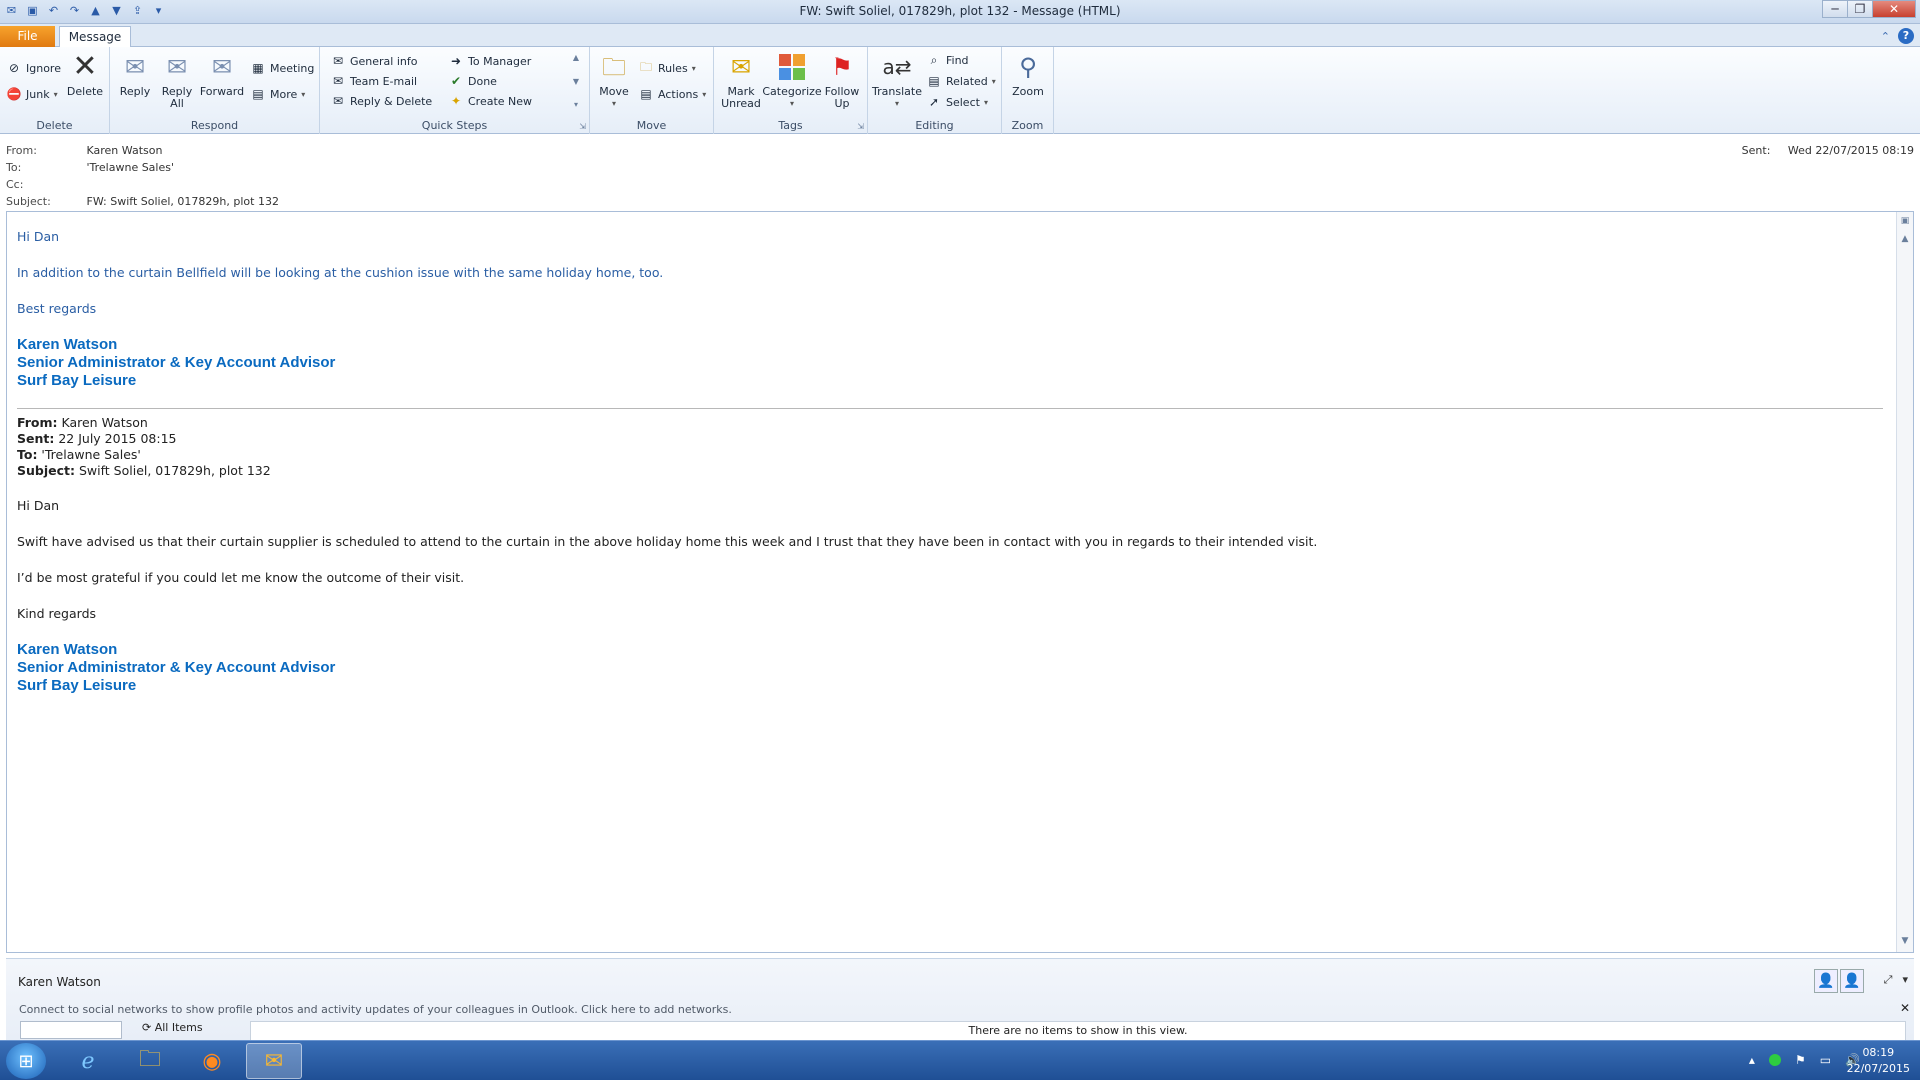 This screenshot has width=1920, height=1080. Describe the element at coordinates (274, 1061) in the screenshot. I see `outlook-icon: ✉` at that location.